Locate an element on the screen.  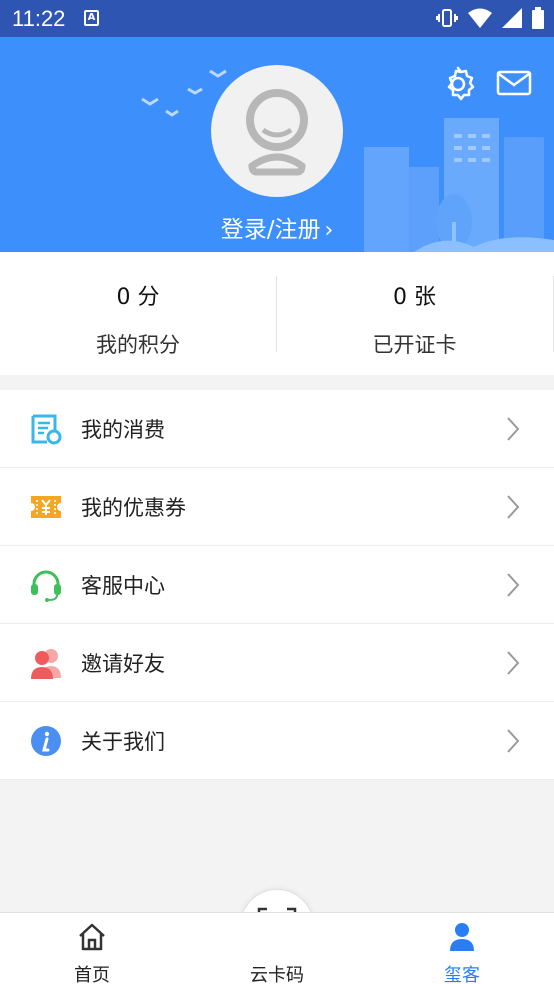
tab-label: 玺客 is located at coordinates (462, 974).